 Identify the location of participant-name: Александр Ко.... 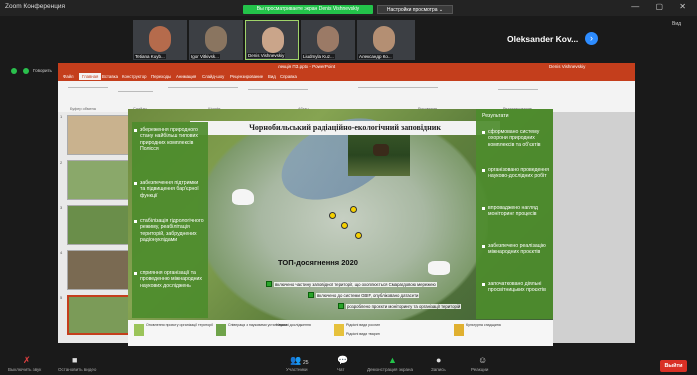
(375, 56).